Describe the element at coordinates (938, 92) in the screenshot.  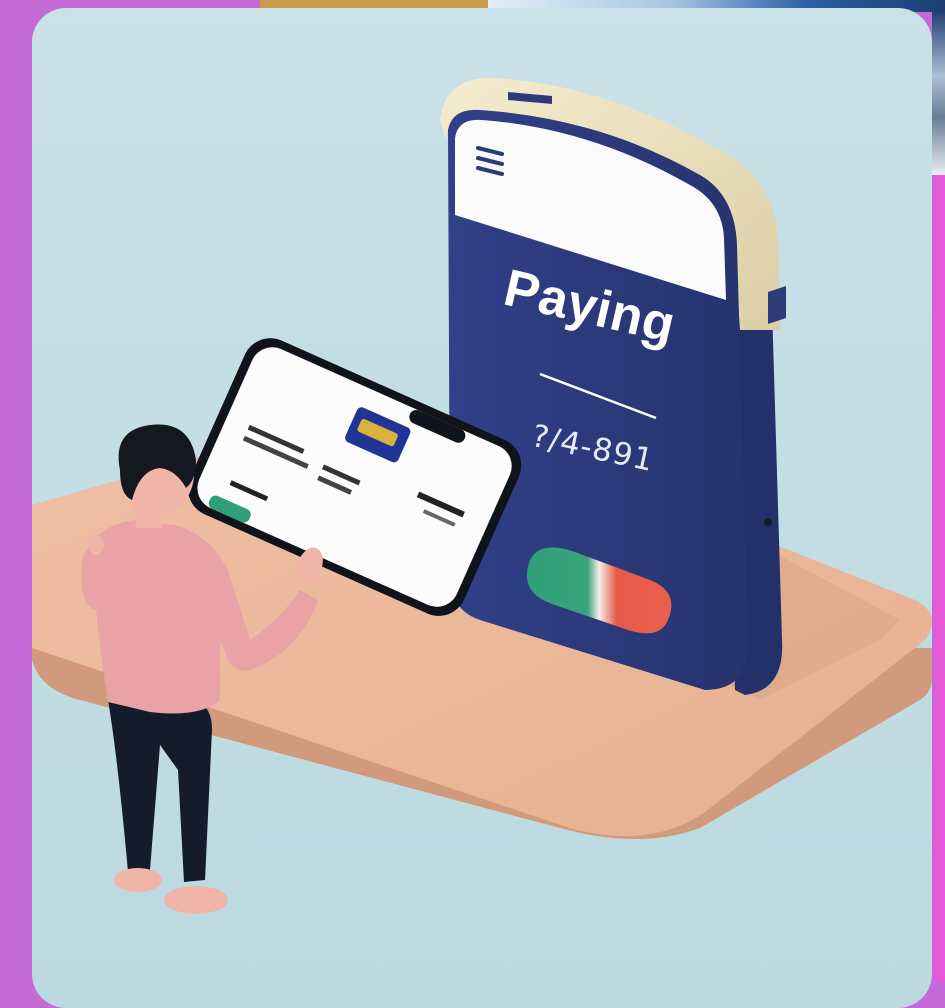
I see `background-photo-strip-right` at that location.